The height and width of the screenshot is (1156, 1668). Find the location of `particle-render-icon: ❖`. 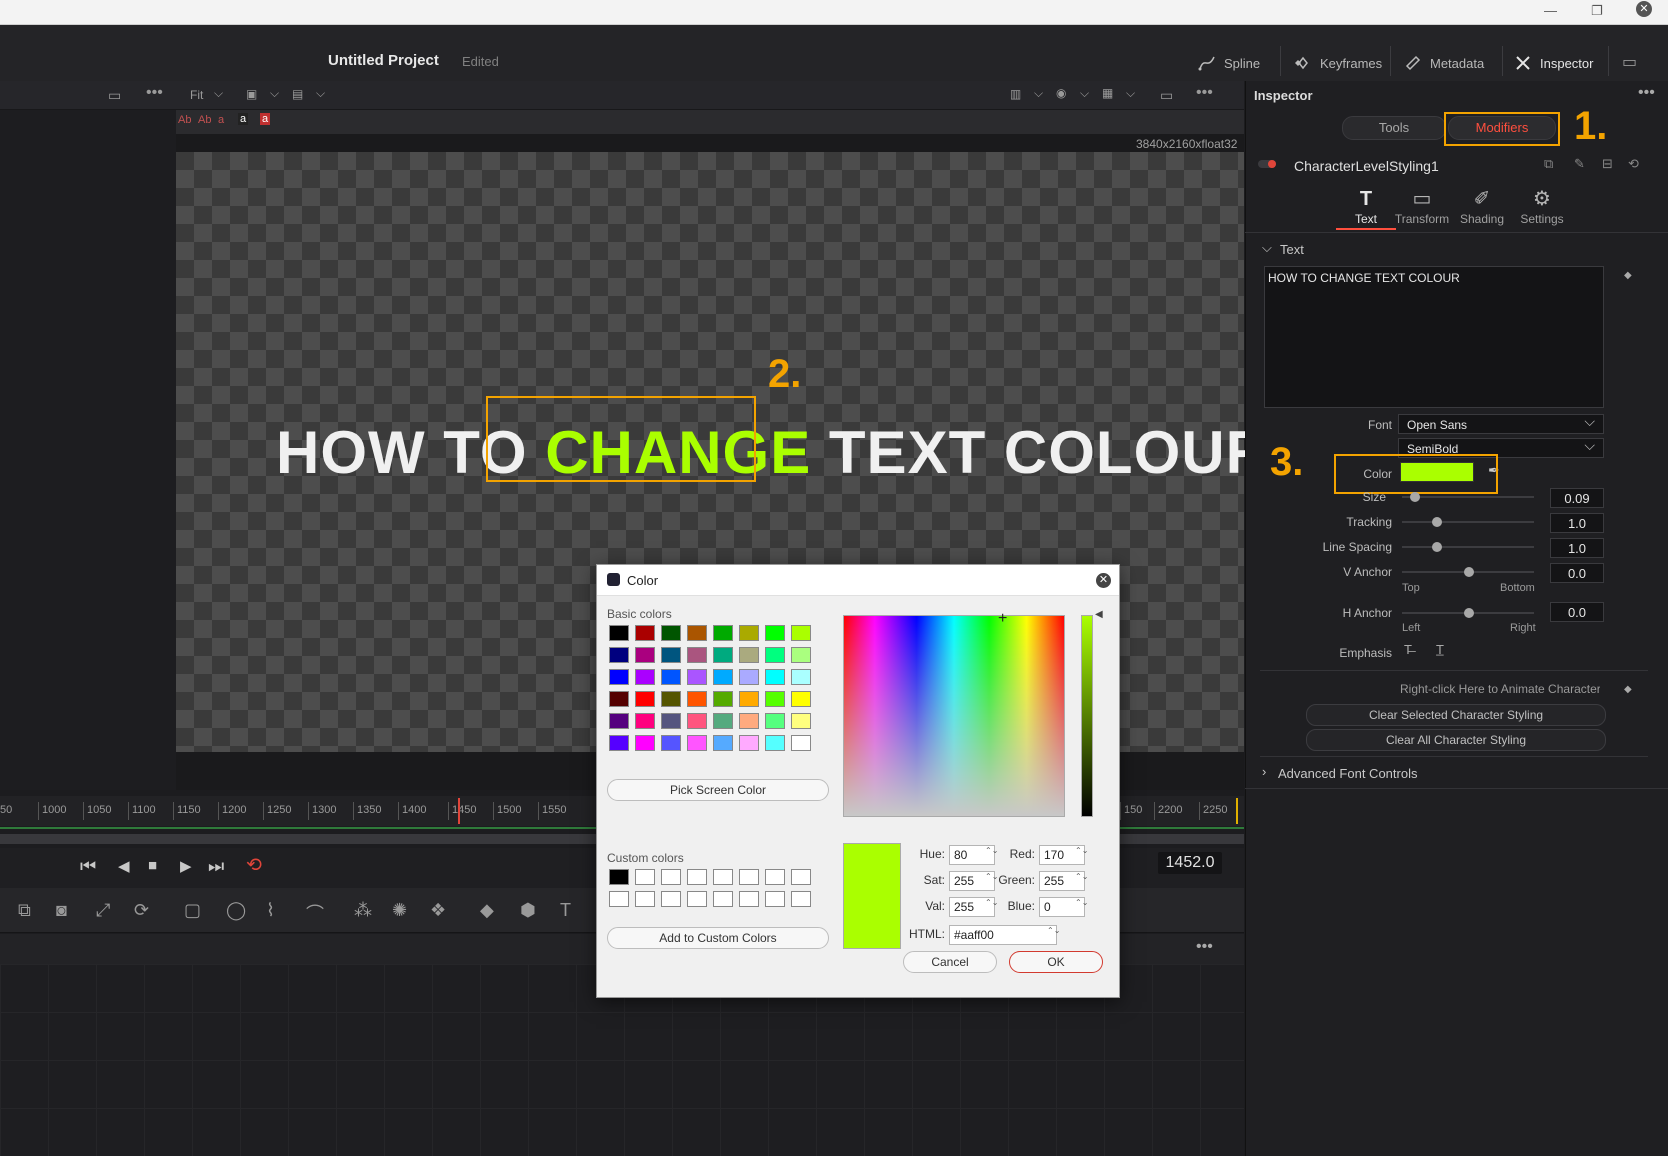

particle-render-icon: ❖ is located at coordinates (438, 910).